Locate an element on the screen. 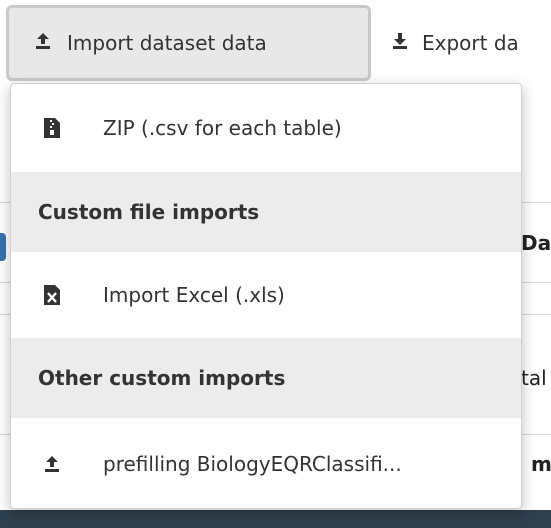 This screenshot has height=528, width=551. section-header: Custom file imports is located at coordinates (266, 212).